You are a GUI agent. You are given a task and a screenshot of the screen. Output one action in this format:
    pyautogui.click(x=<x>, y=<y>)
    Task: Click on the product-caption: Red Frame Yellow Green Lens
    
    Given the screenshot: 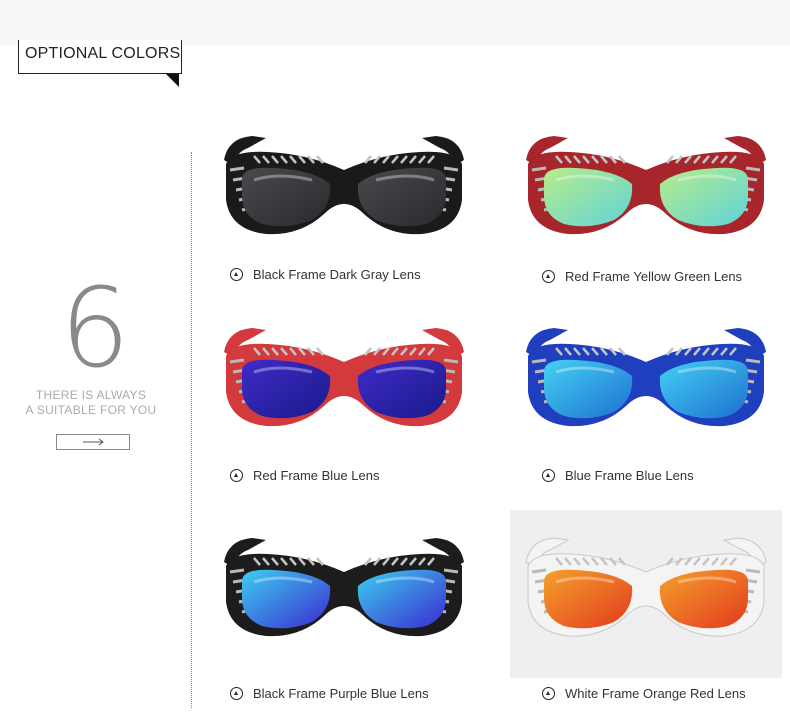 What is the action you would take?
    pyautogui.click(x=642, y=276)
    